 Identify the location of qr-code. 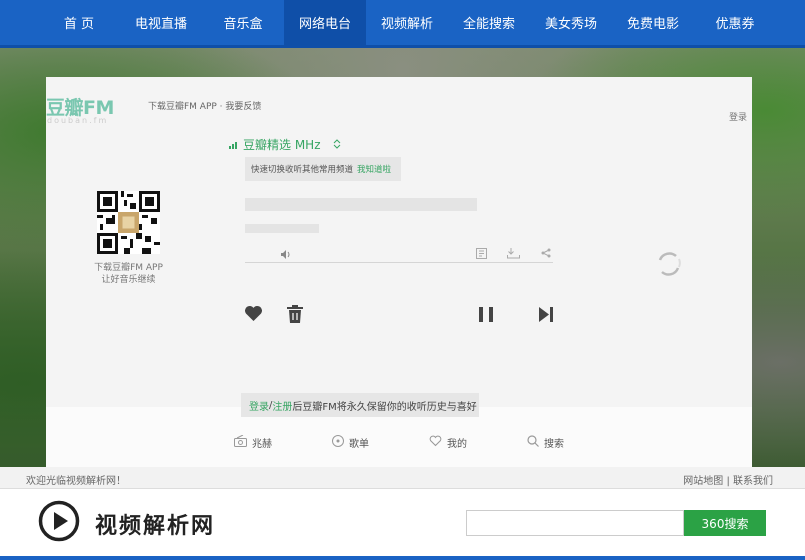
(128, 222).